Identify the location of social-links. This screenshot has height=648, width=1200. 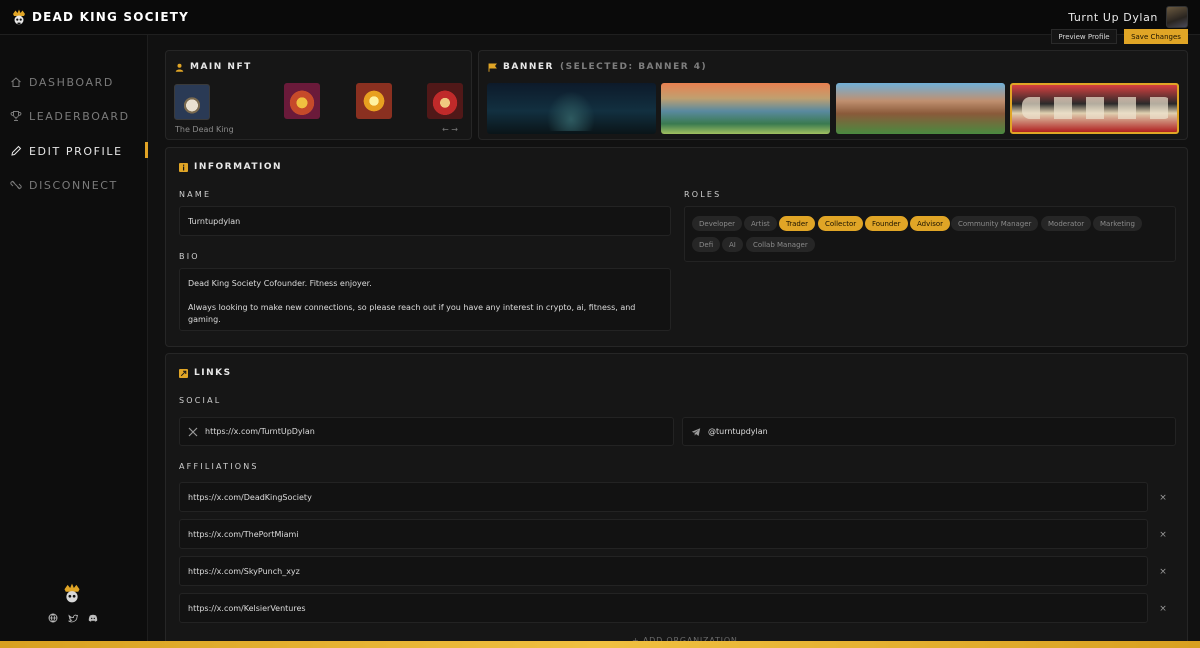
(73, 618).